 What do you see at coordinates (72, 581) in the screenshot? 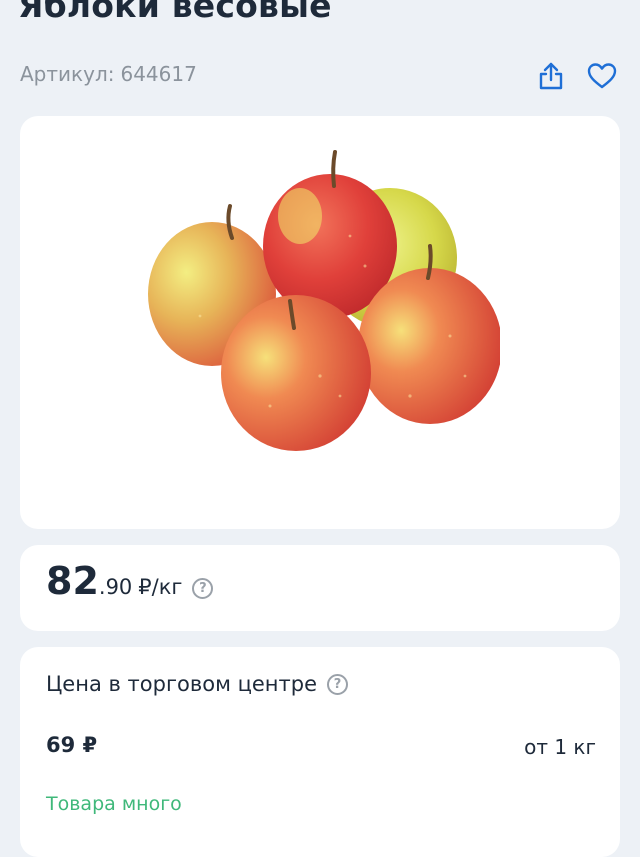
I see `price-whole: 82` at bounding box center [72, 581].